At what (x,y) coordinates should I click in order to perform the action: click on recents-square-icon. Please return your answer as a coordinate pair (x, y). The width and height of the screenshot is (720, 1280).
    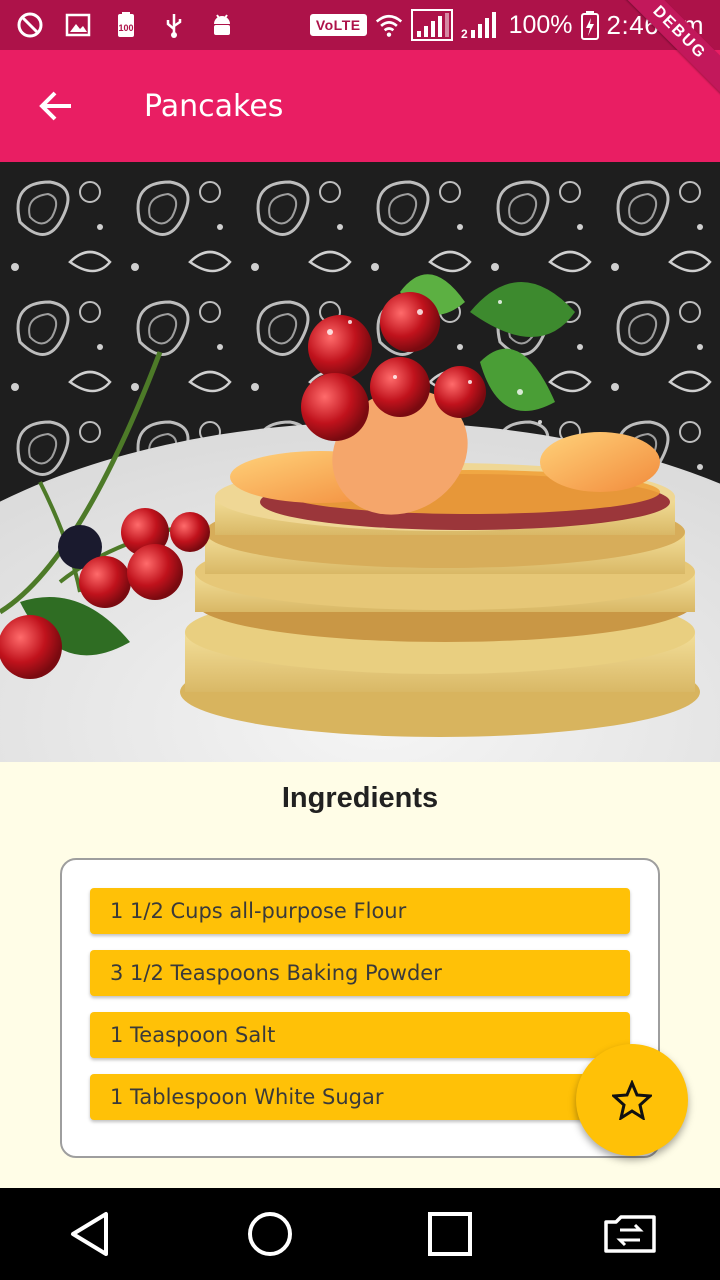
    Looking at the image, I should click on (450, 1234).